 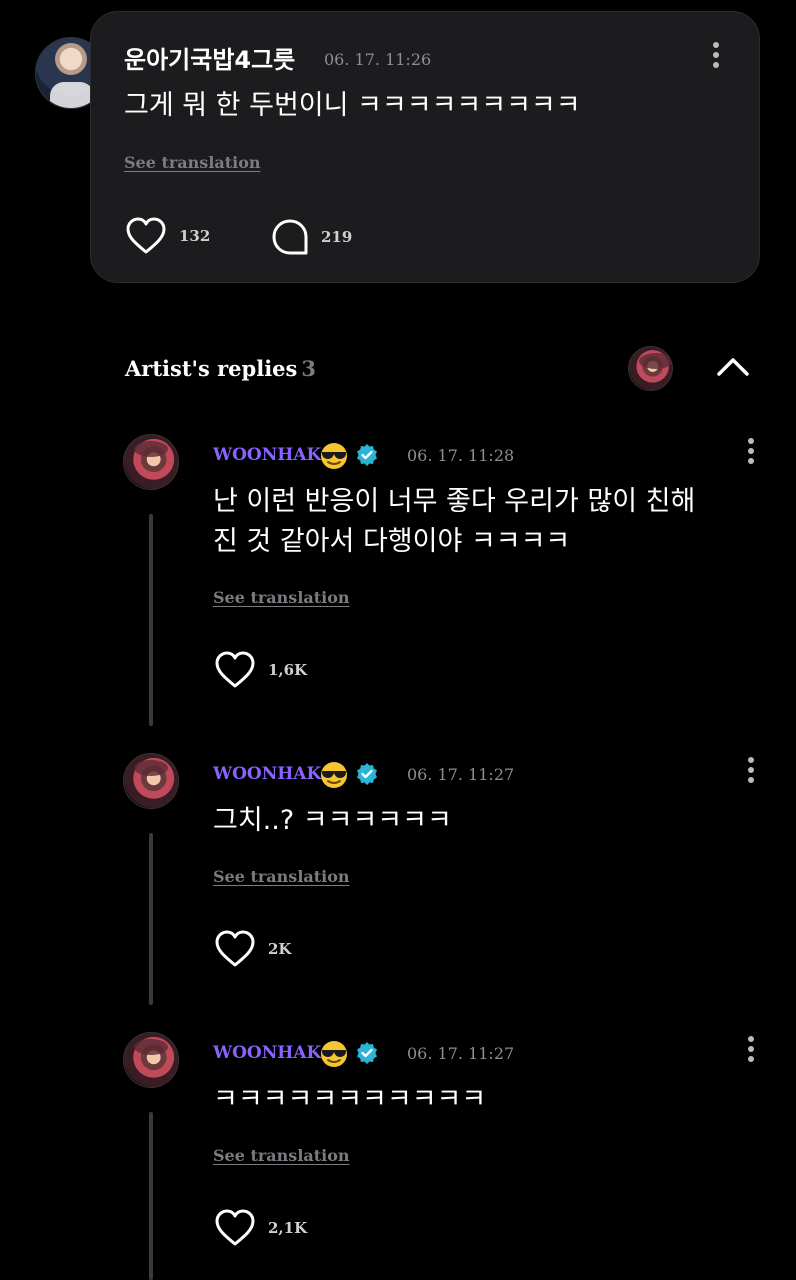 I want to click on reply-text-line1: ㅋㅋㅋㅋㅋㅋㅋㅋㅋㅋㅋ, so click(x=350, y=1099).